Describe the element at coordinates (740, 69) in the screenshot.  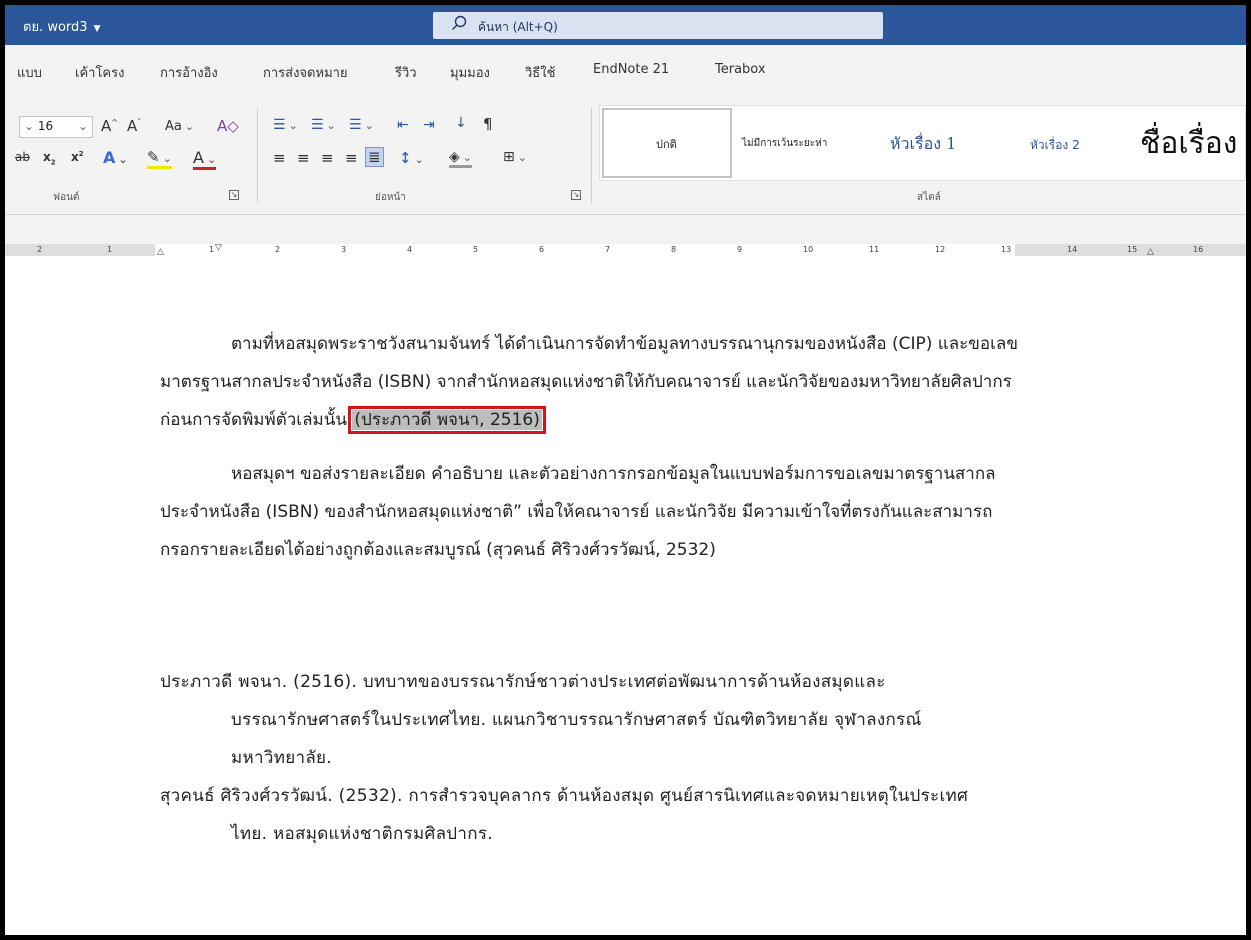
I see `tab-terabox: Terabox` at that location.